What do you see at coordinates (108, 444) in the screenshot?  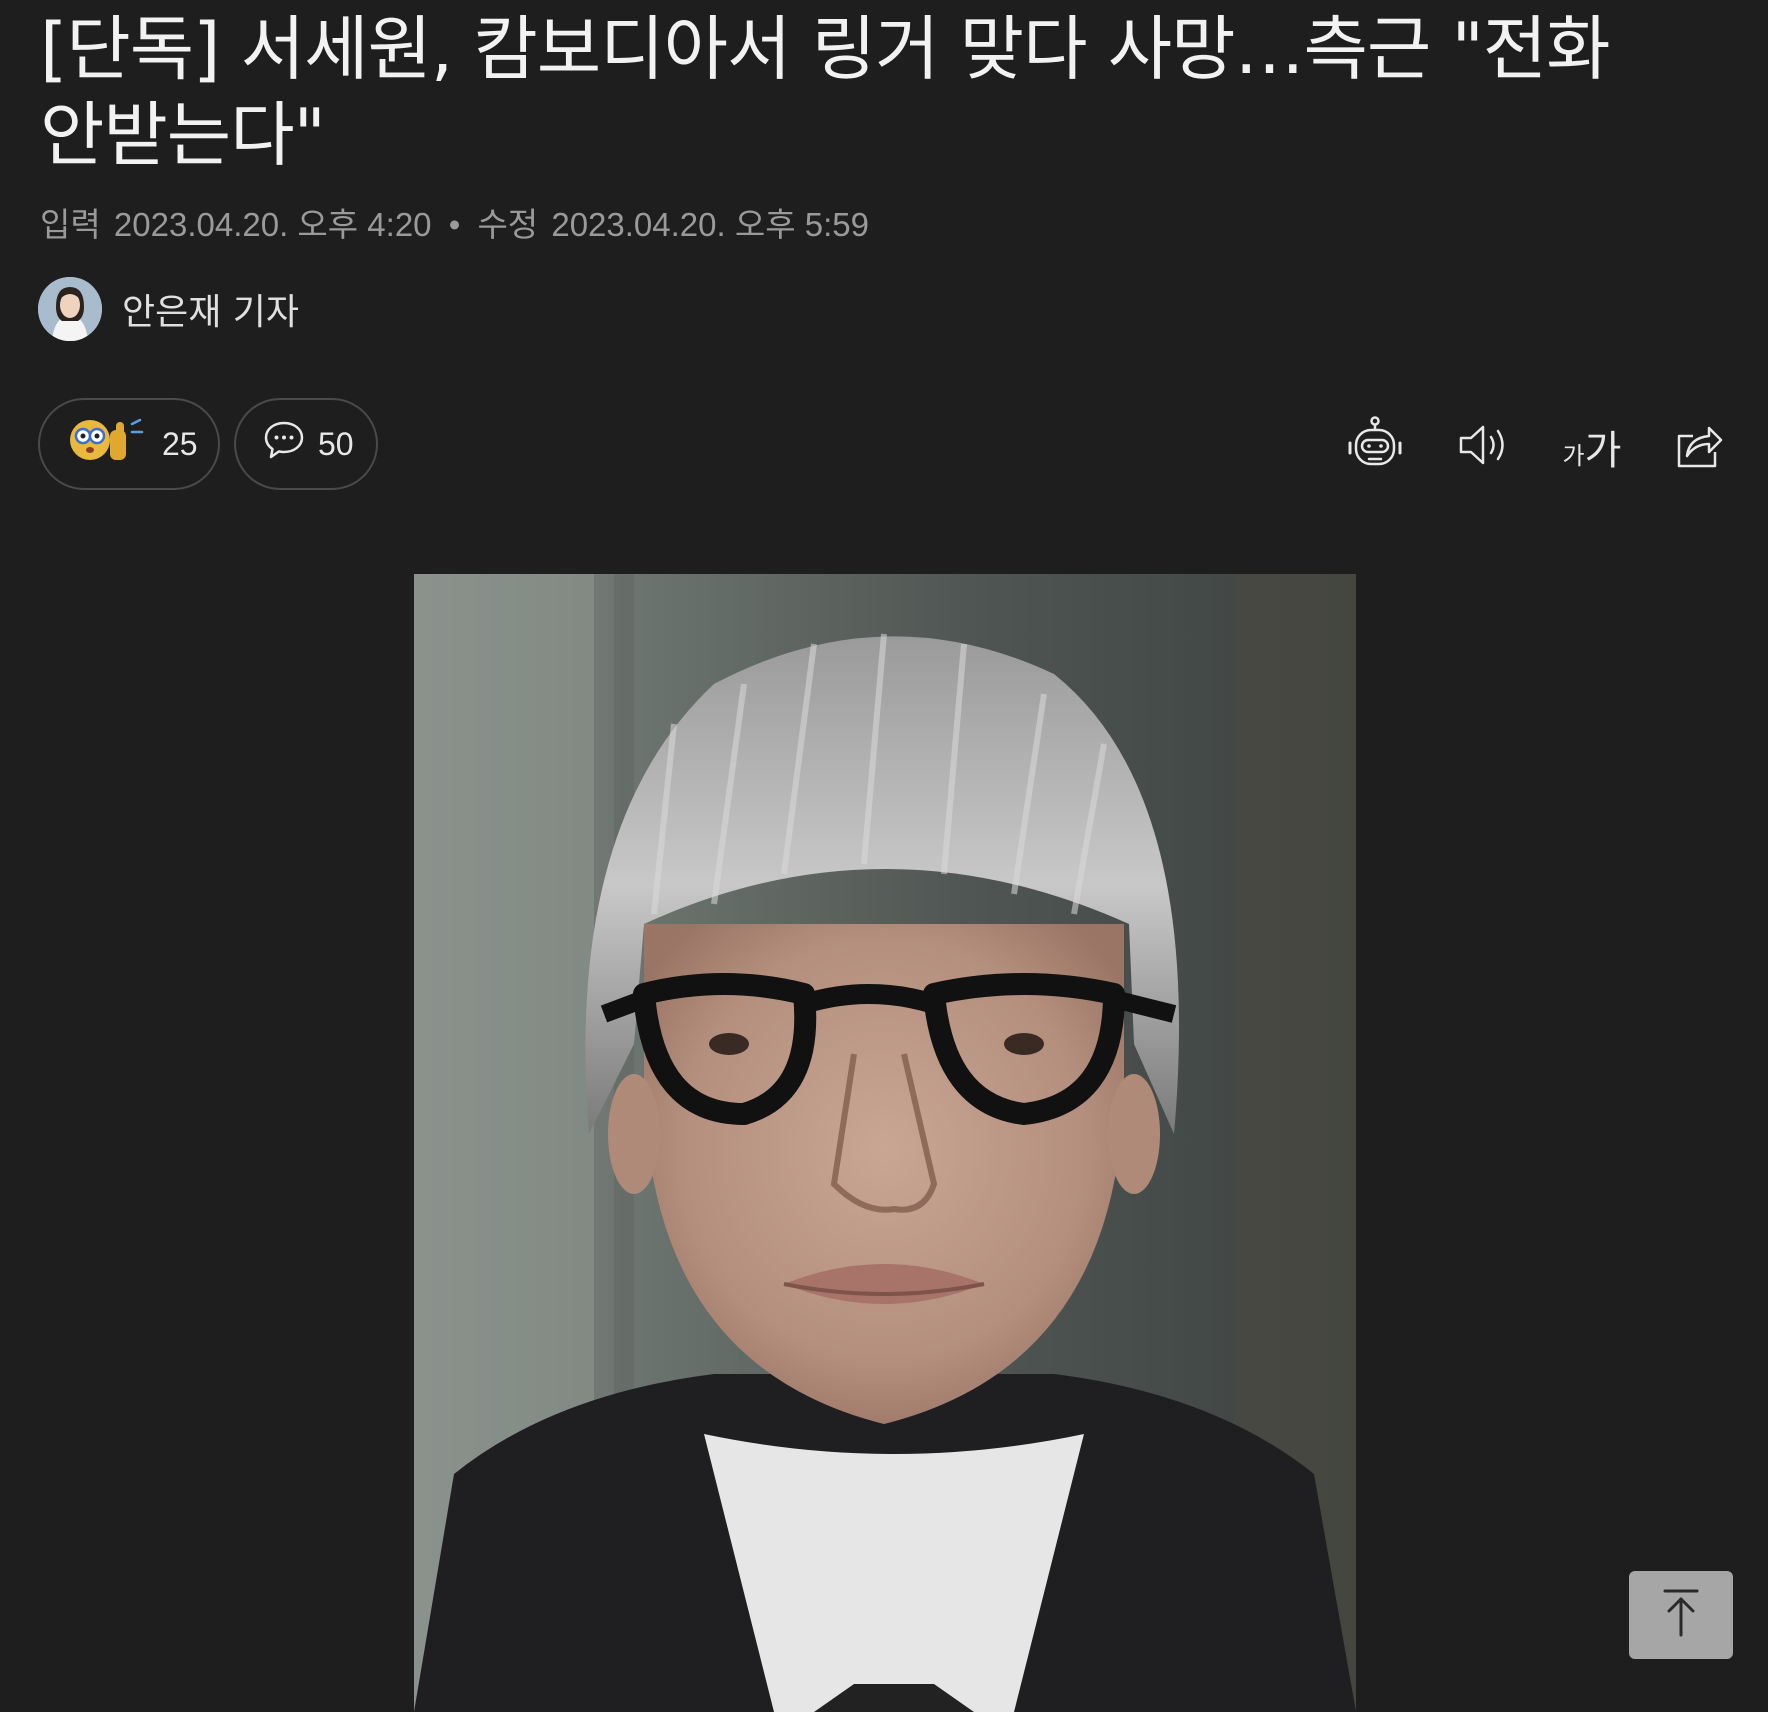 I see `reaction-emoji-icon` at bounding box center [108, 444].